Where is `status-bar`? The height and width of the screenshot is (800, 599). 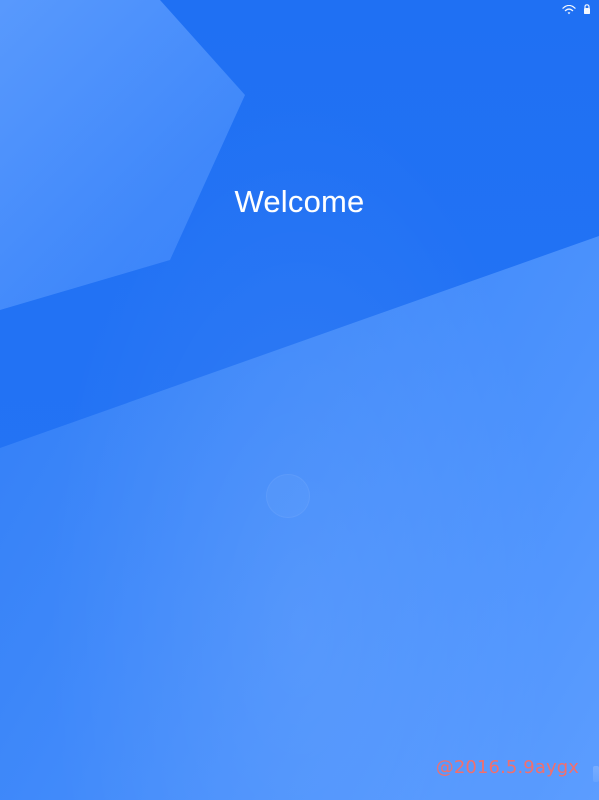
status-bar is located at coordinates (576, 9).